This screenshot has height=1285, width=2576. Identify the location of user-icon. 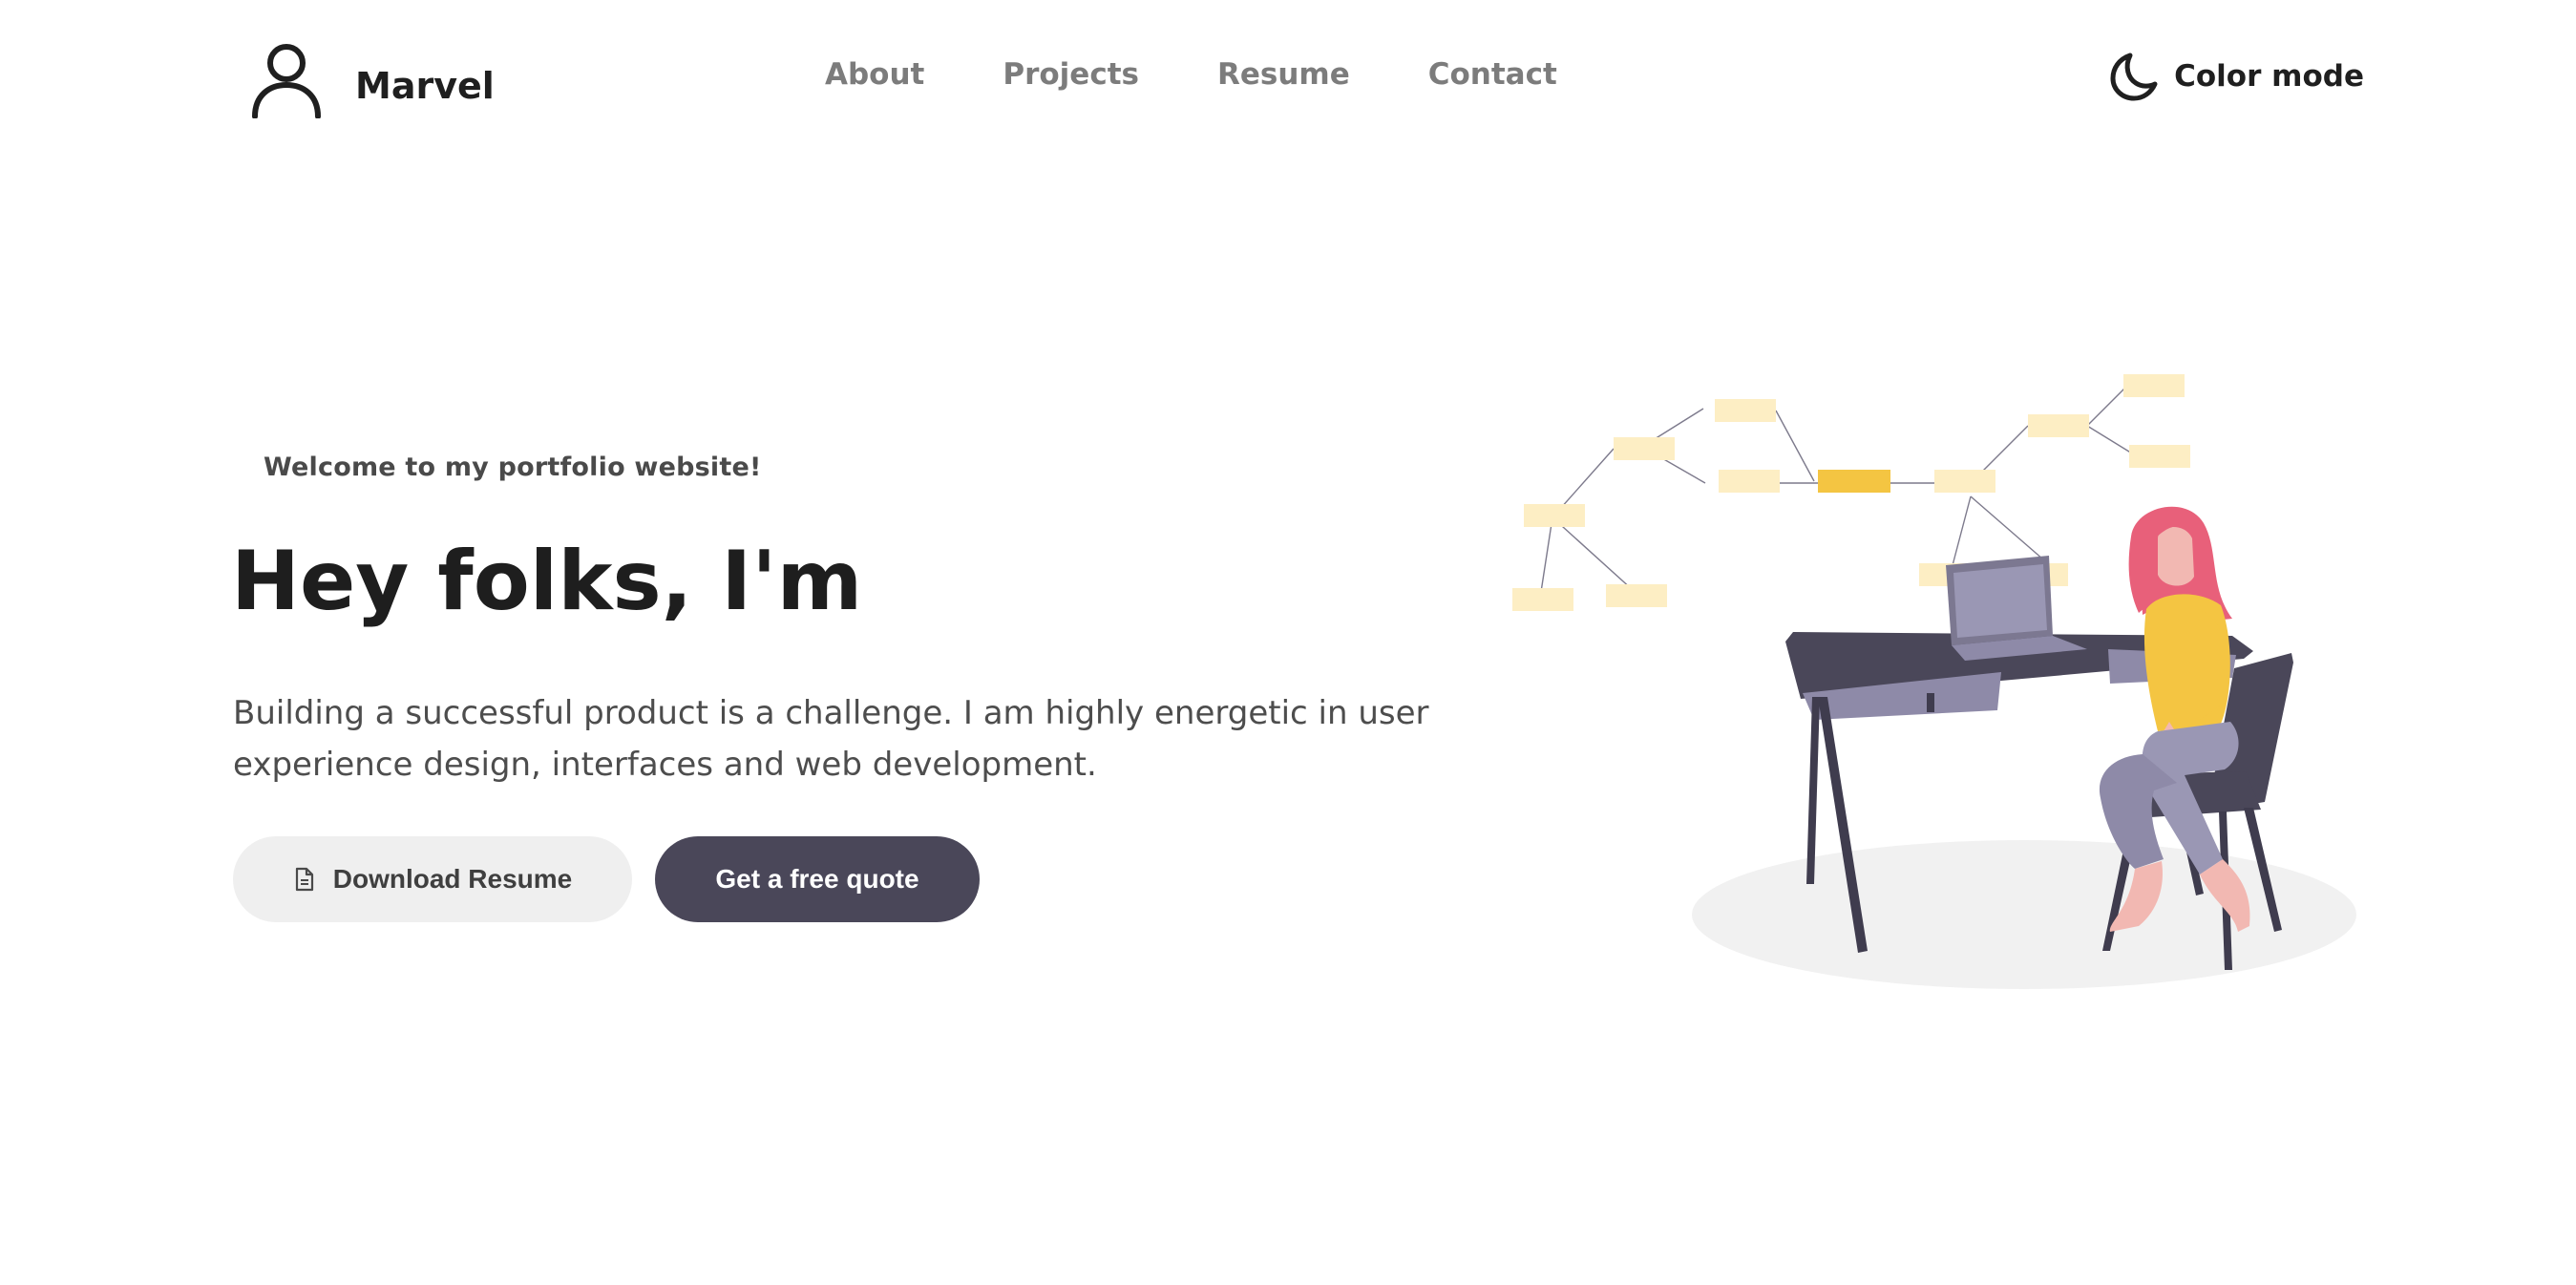
(286, 81).